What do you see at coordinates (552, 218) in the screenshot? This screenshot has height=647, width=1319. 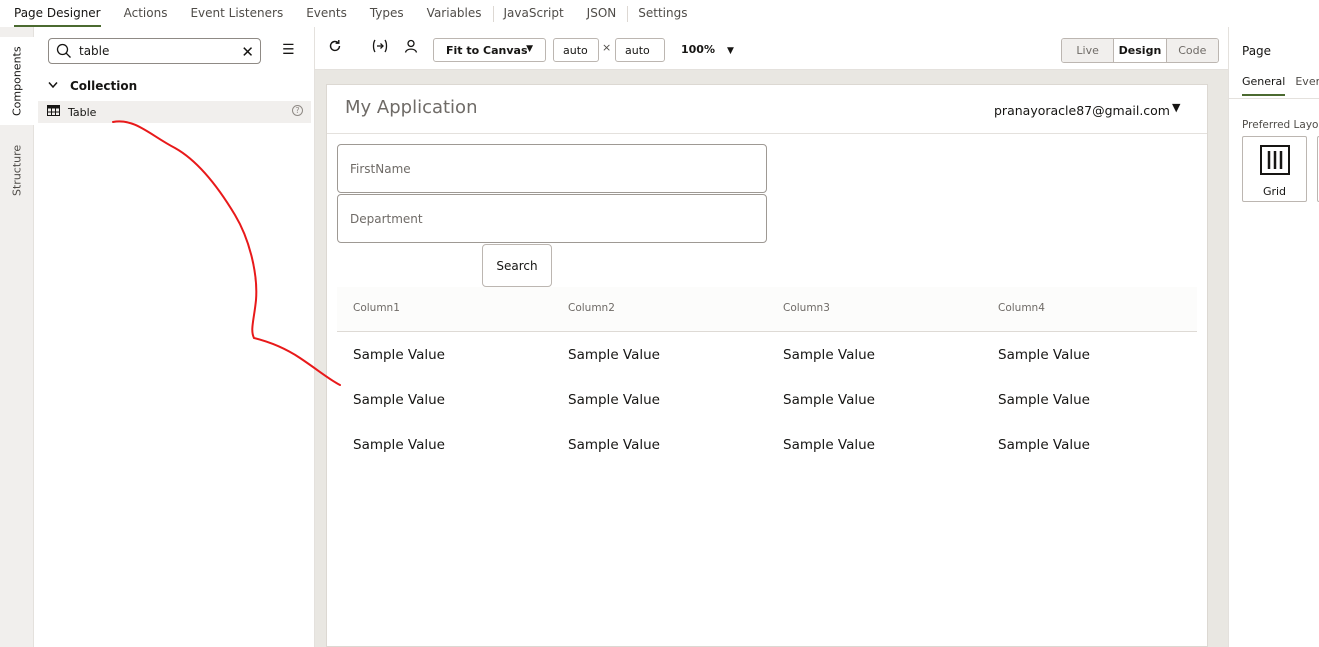 I see `department-field: Department` at bounding box center [552, 218].